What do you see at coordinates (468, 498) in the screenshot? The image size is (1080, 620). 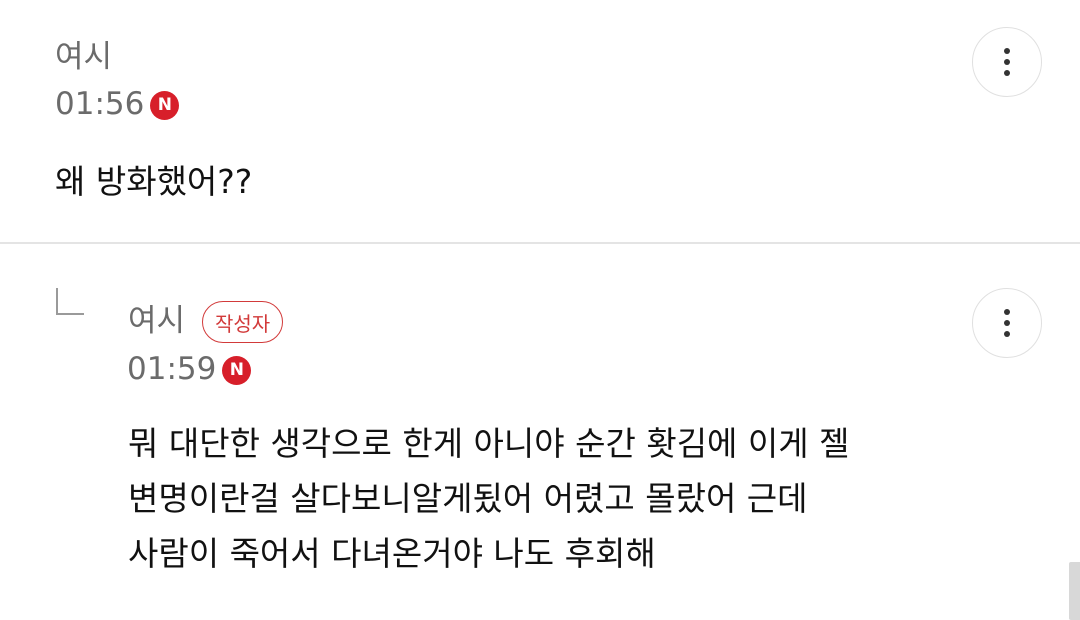 I see `comment-body-line: 변명이란걸 살다보니알게됬어 어렸고 몰랐어 근데` at bounding box center [468, 498].